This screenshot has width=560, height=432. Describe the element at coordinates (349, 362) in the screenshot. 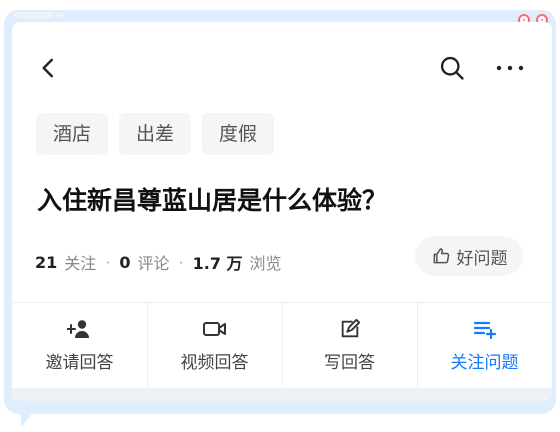

I see `write-answer-label: 写回答` at that location.